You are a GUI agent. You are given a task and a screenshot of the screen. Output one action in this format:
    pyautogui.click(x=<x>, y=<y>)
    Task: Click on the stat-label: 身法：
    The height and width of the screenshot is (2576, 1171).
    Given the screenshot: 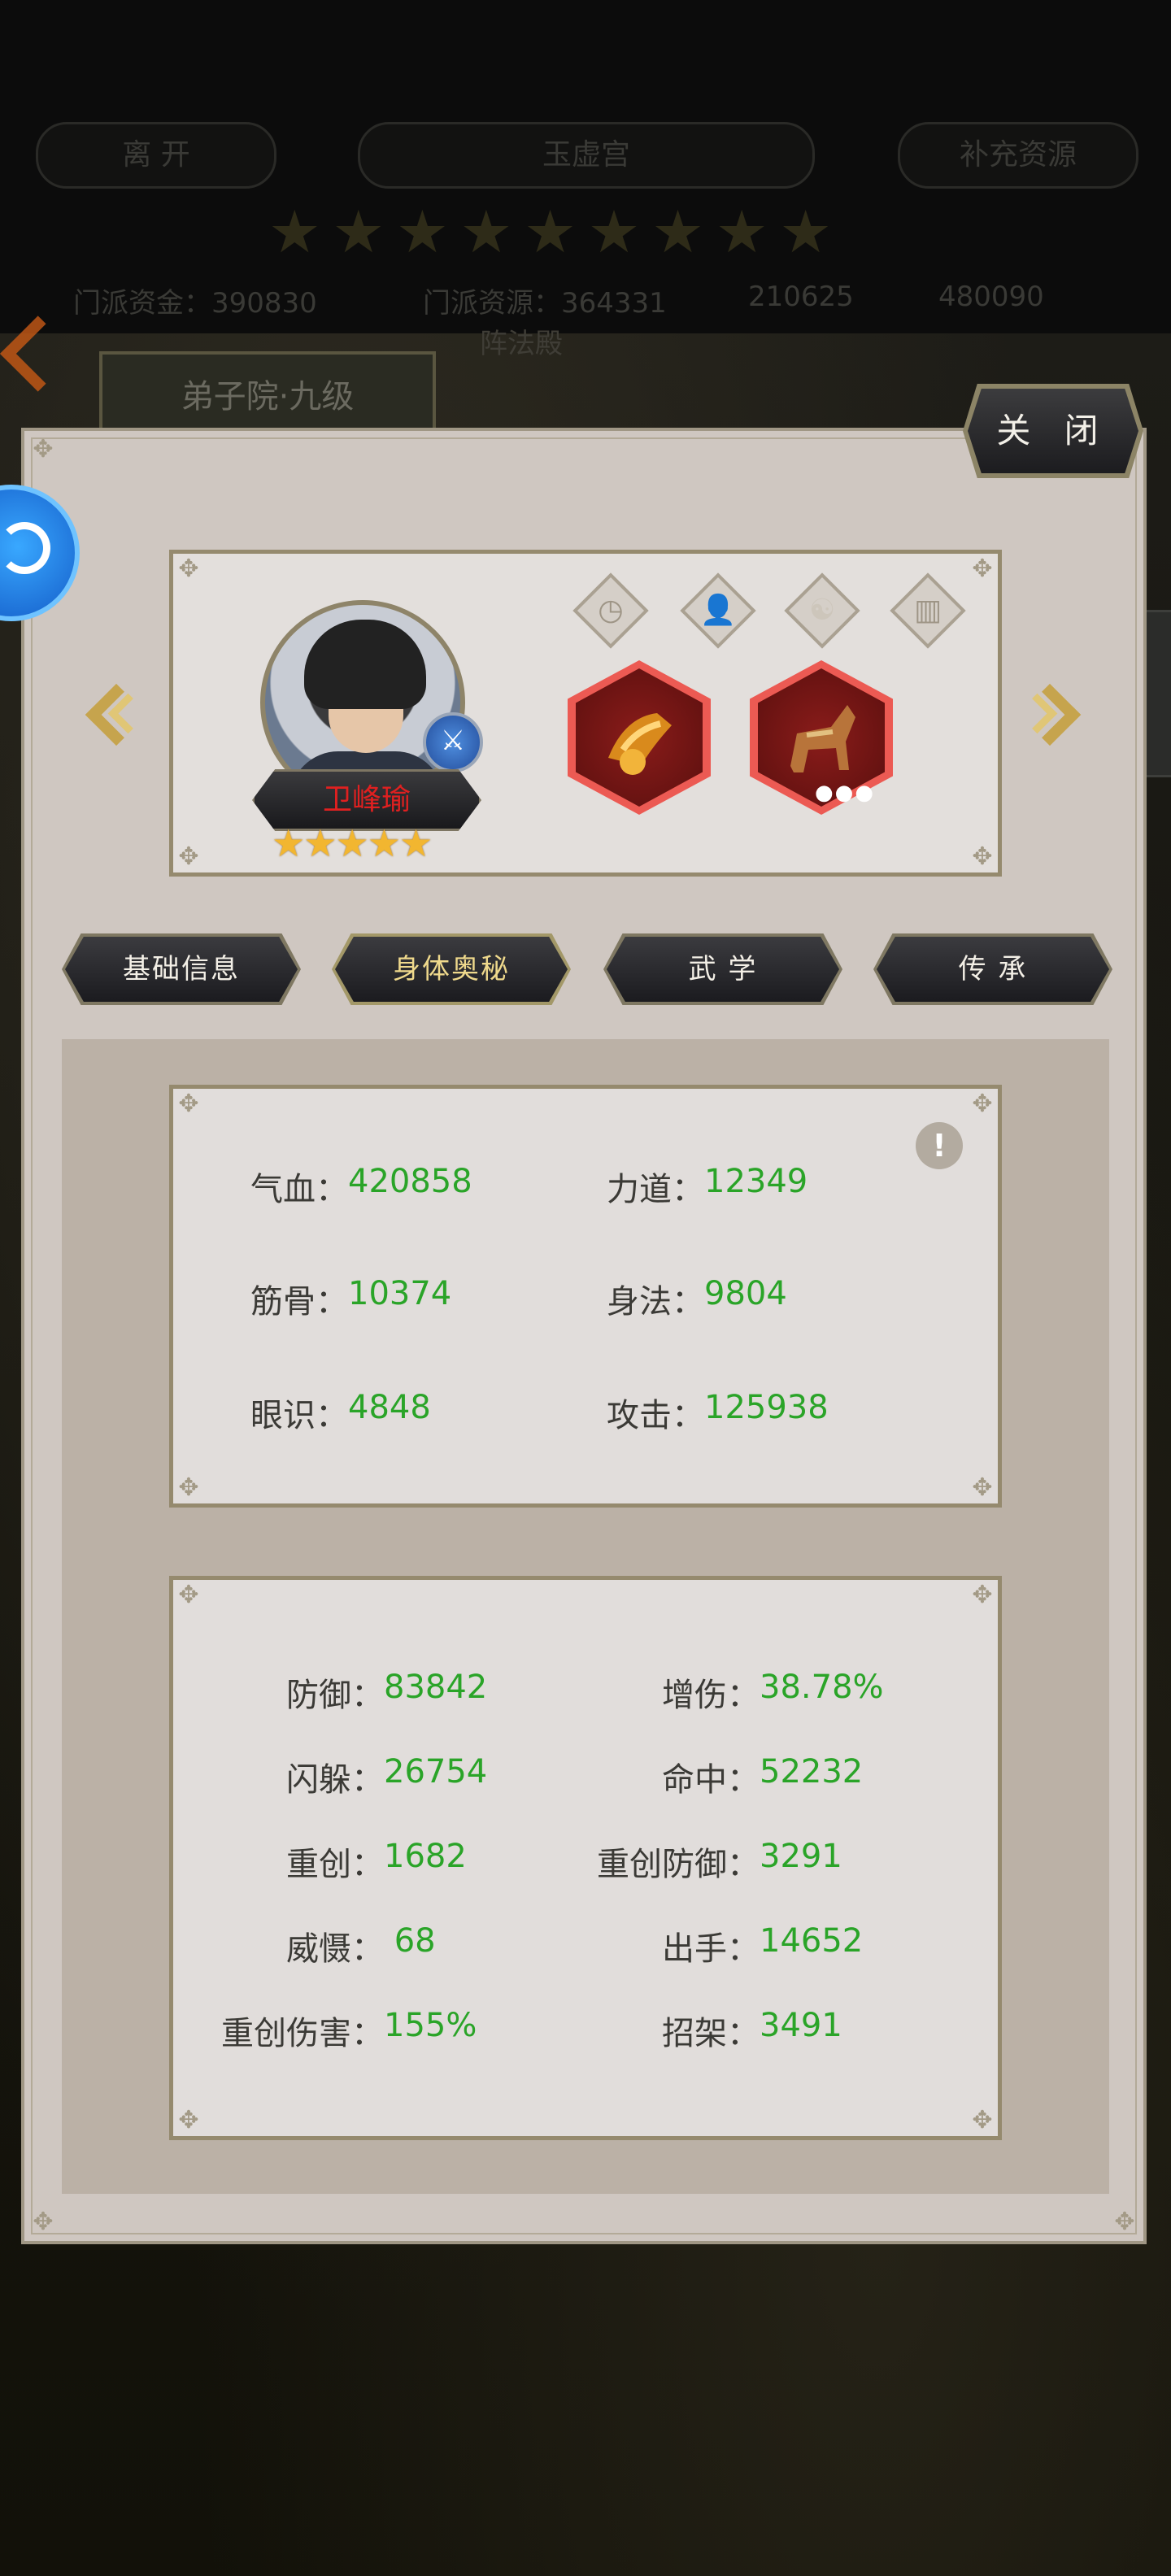 What is the action you would take?
    pyautogui.click(x=655, y=1302)
    